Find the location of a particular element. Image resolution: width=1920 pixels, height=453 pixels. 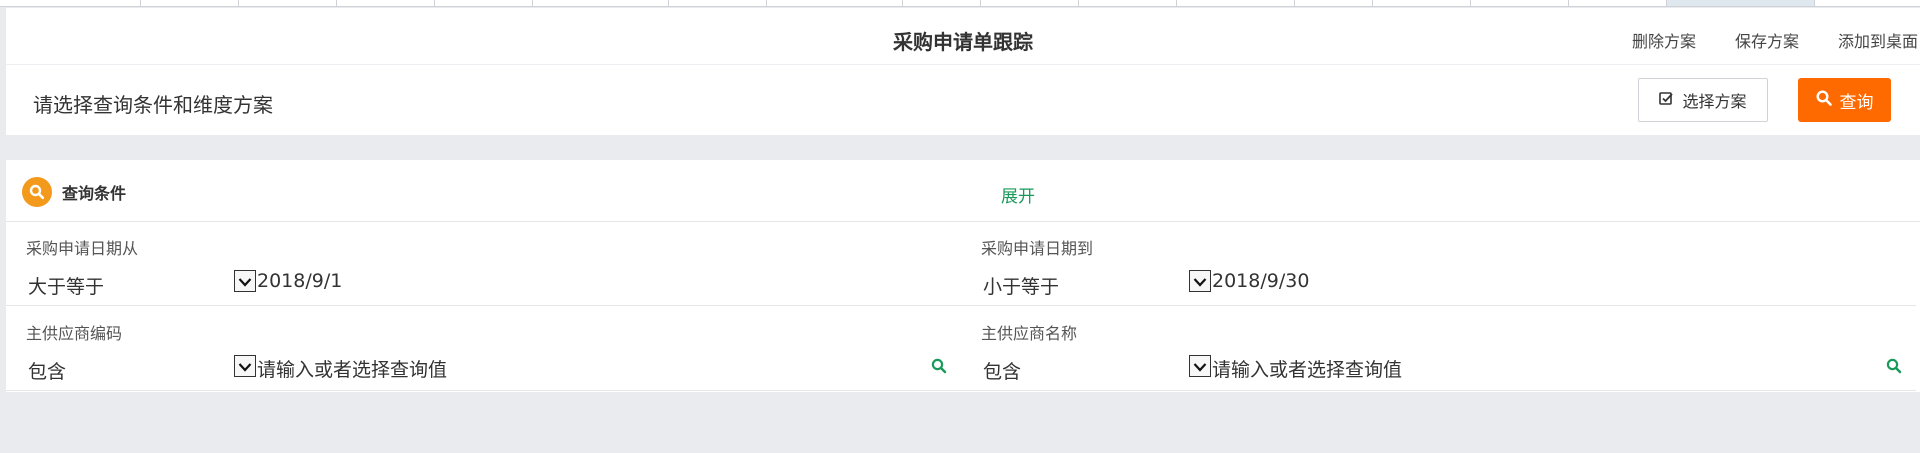

supplier-code-input: 请输入或者选择查询值 is located at coordinates (352, 368).